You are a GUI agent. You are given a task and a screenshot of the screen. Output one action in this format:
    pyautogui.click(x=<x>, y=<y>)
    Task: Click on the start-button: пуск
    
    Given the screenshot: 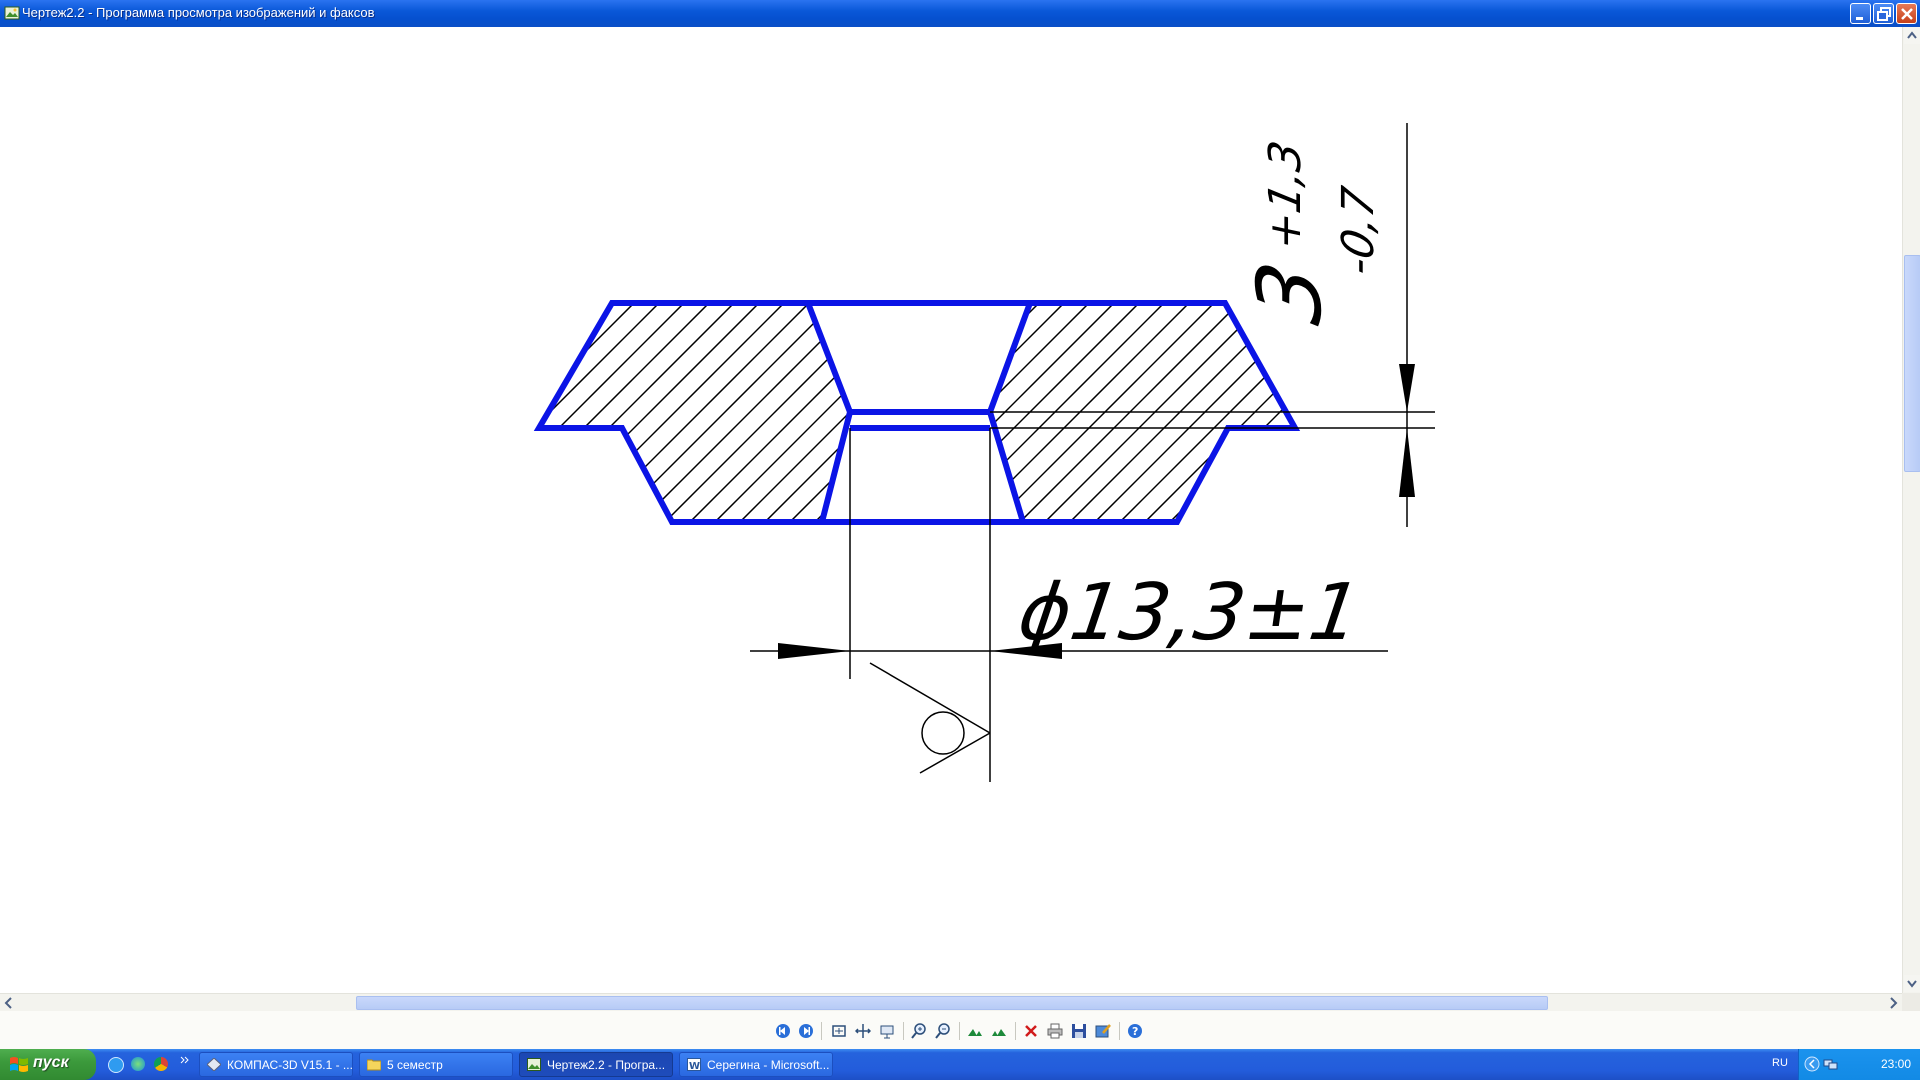 What is the action you would take?
    pyautogui.click(x=48, y=1064)
    